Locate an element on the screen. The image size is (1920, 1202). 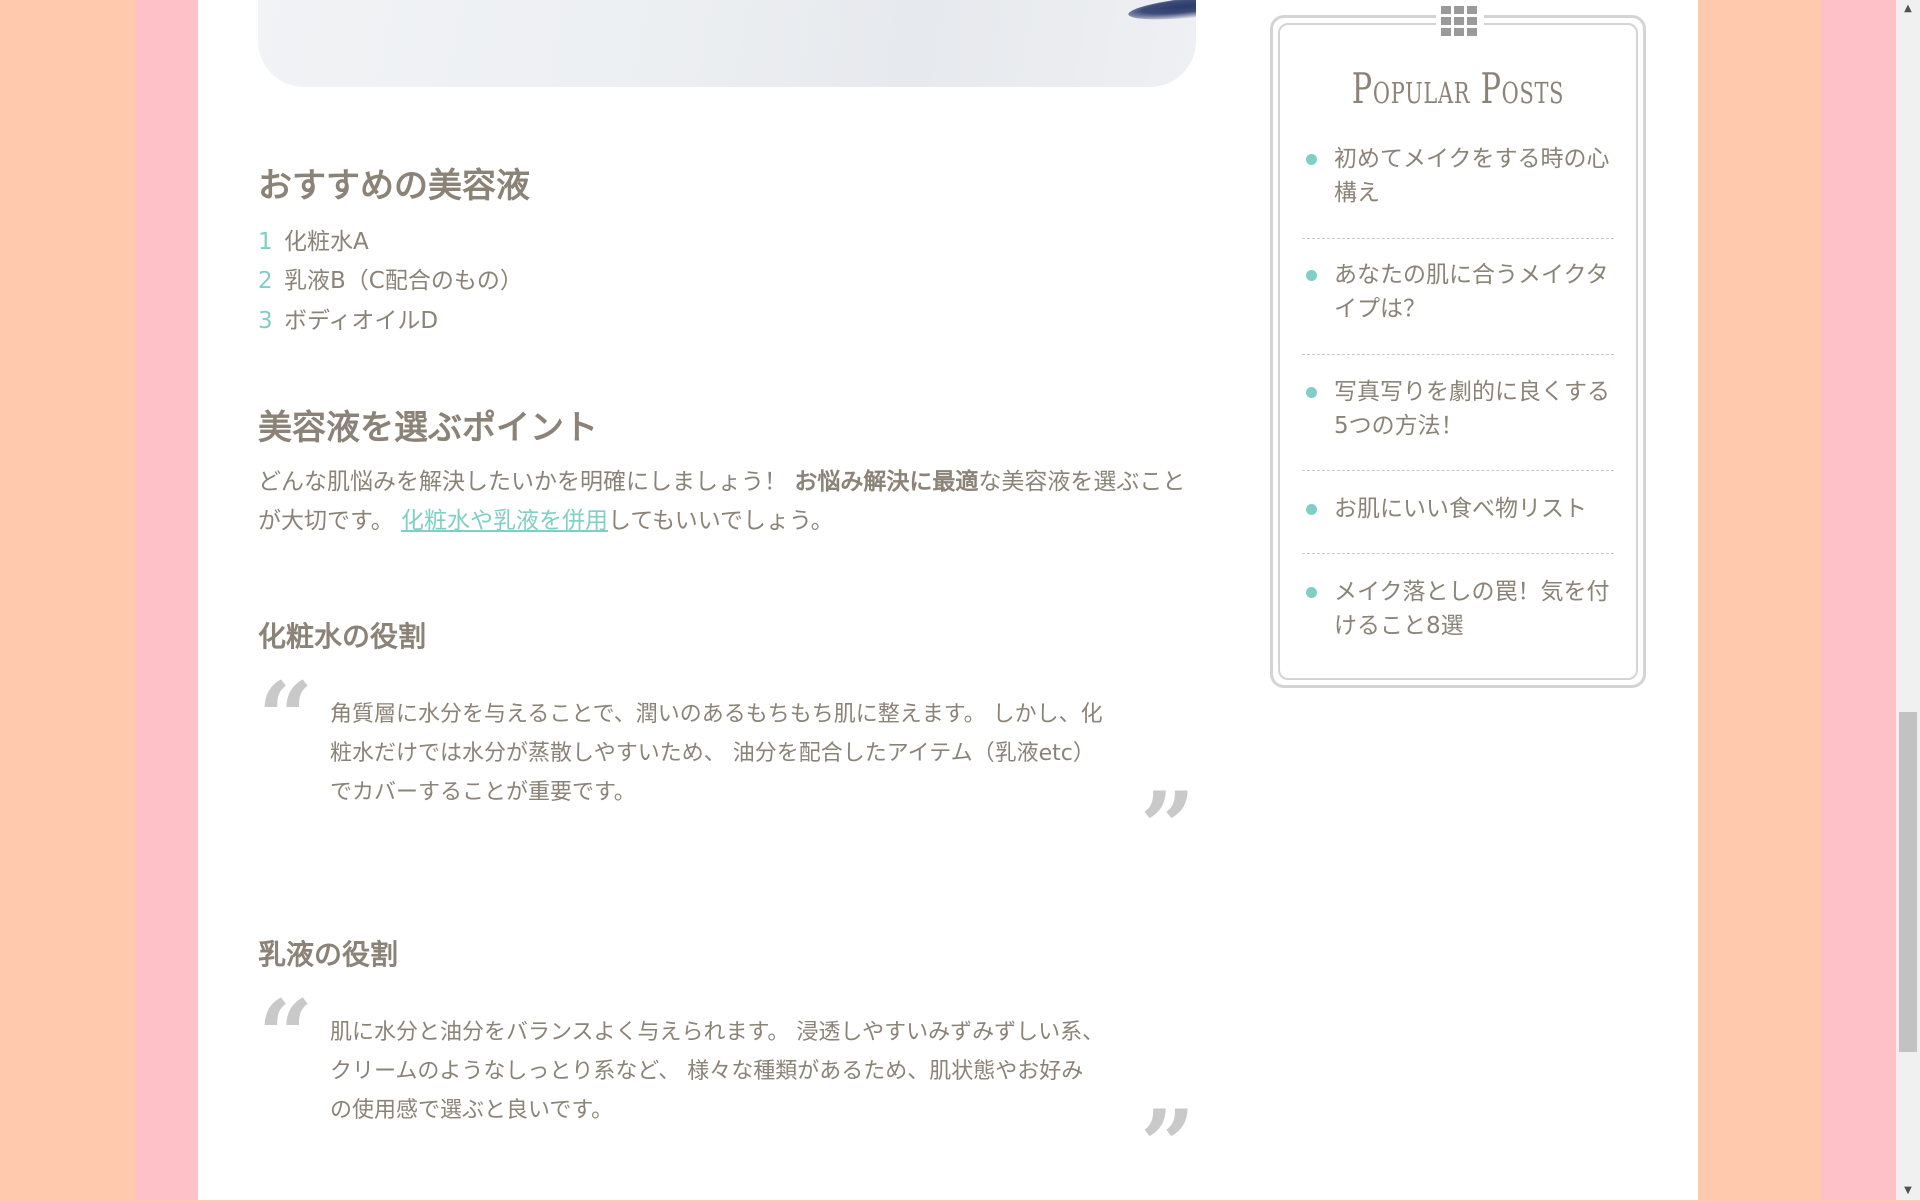
list-item: 2 乳液B（C配合のもの） is located at coordinates (390, 278).